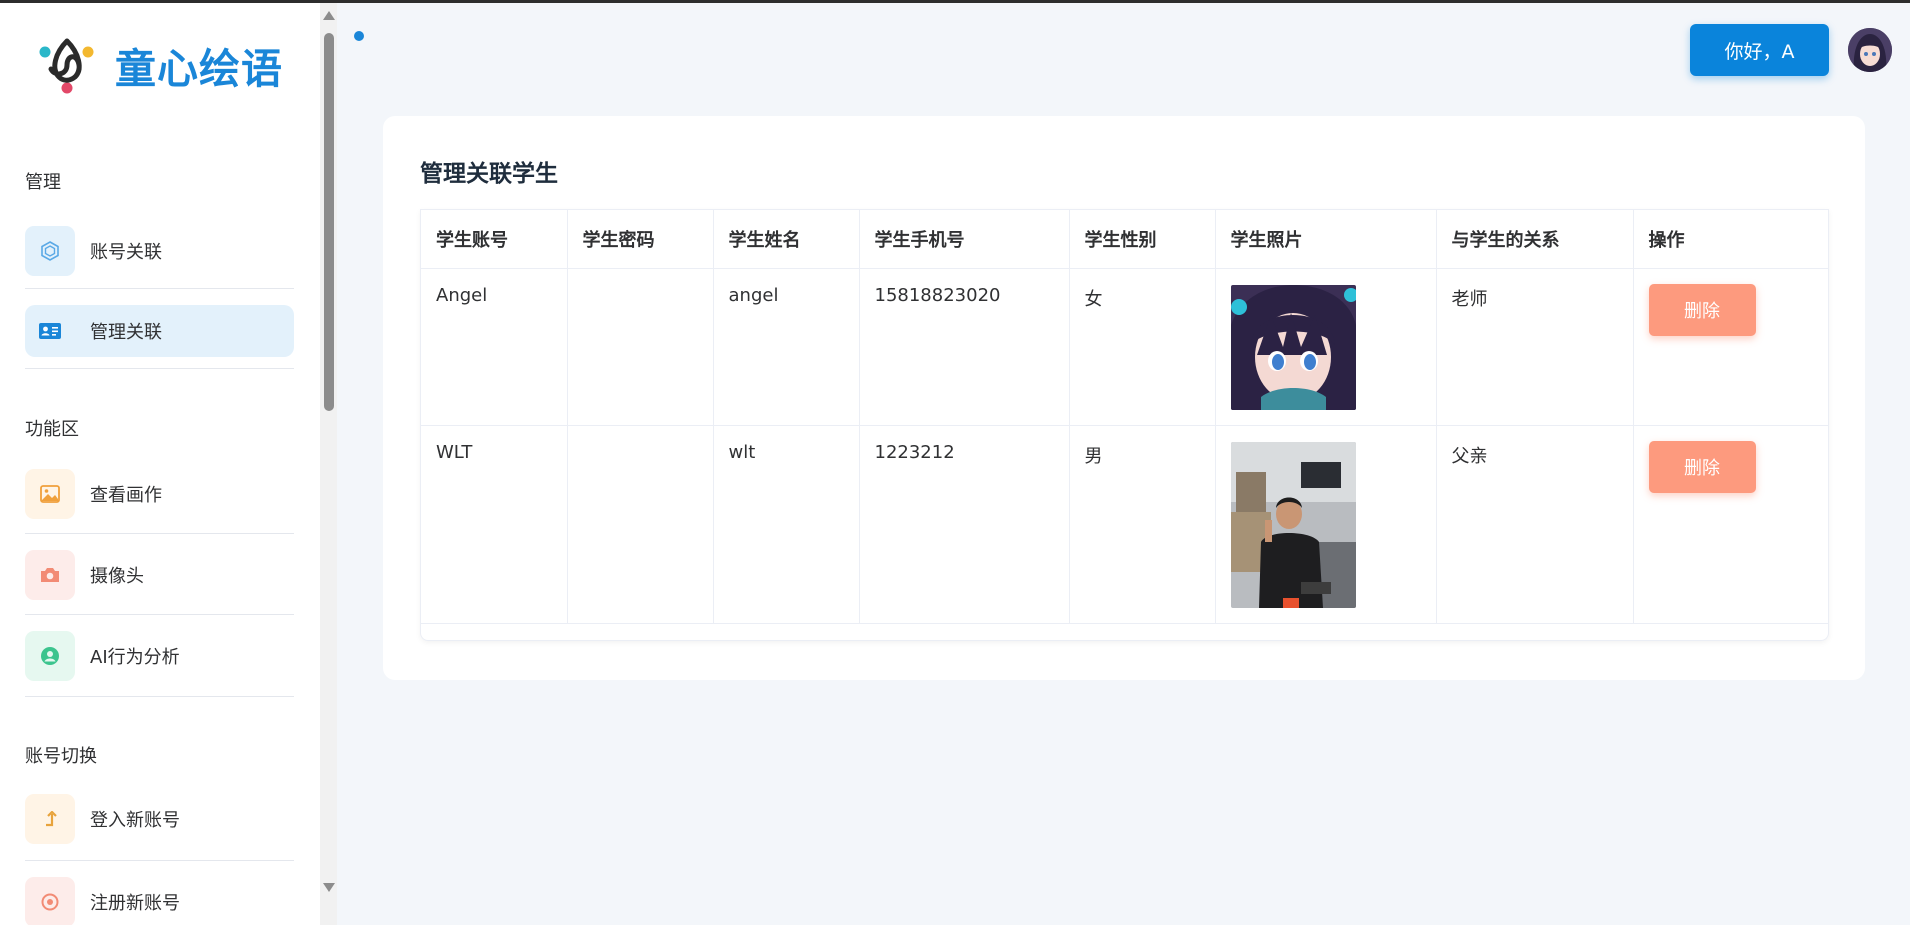  What do you see at coordinates (50, 331) in the screenshot?
I see `id-card-icon` at bounding box center [50, 331].